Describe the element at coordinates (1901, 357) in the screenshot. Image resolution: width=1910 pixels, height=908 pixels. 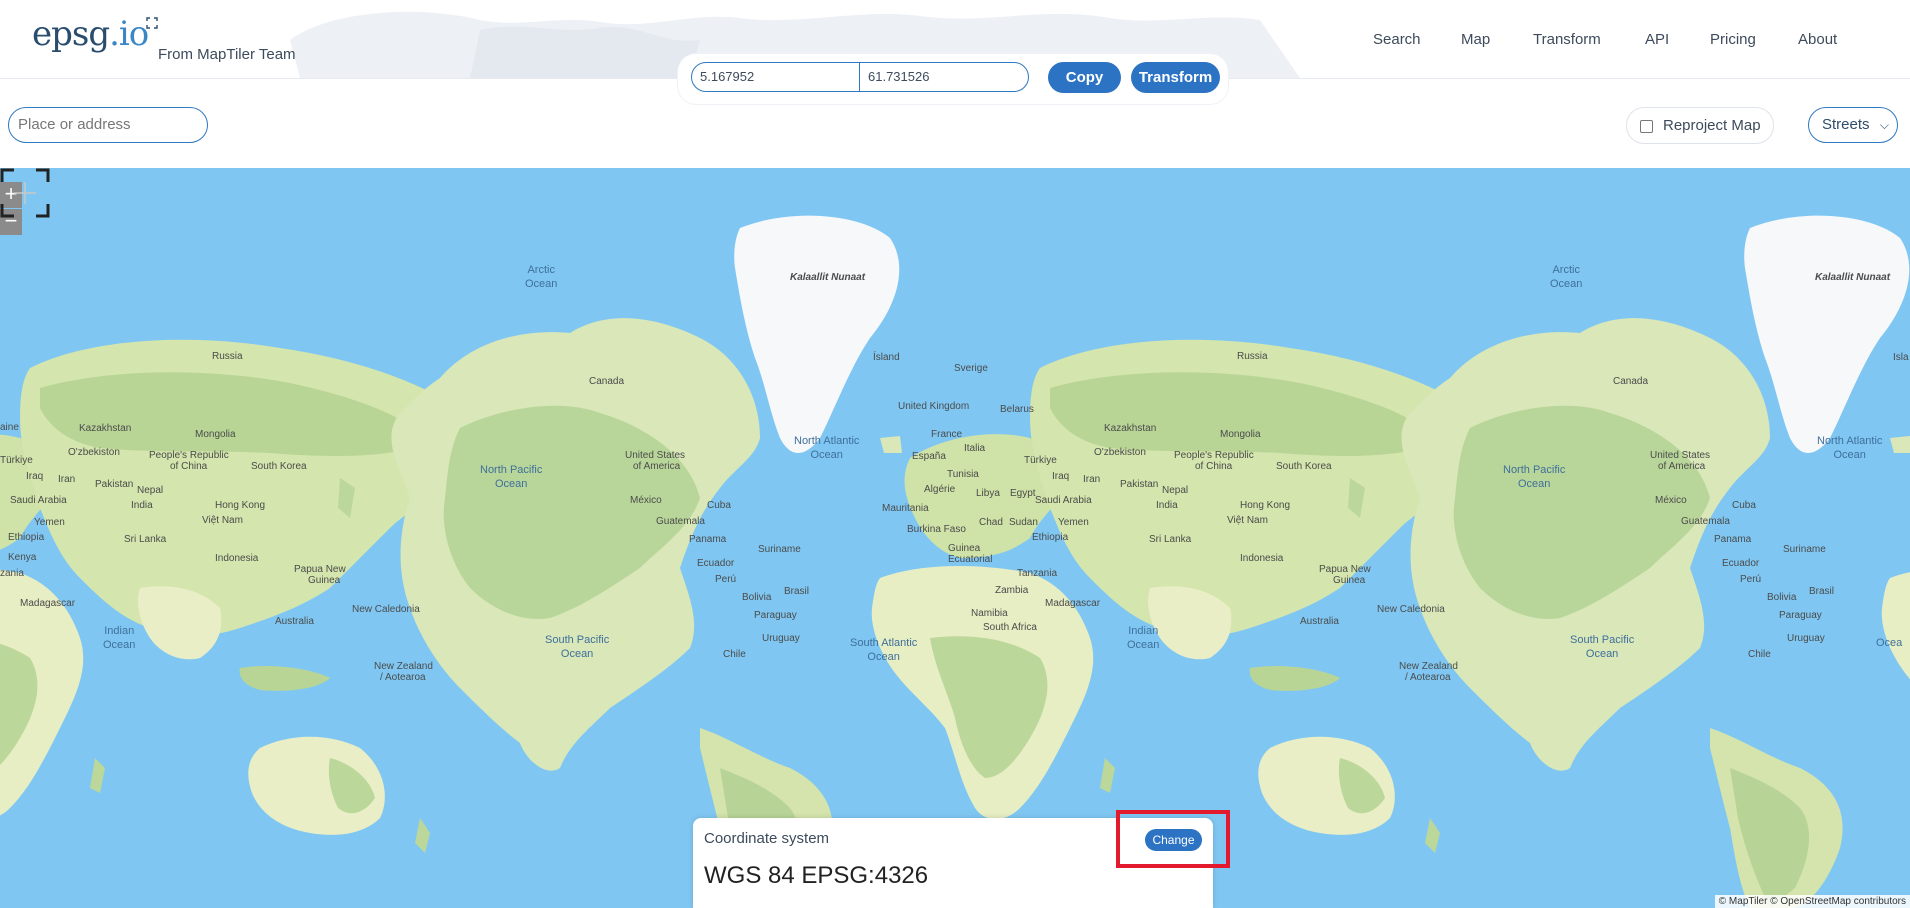
I see `country-label: Isla` at that location.